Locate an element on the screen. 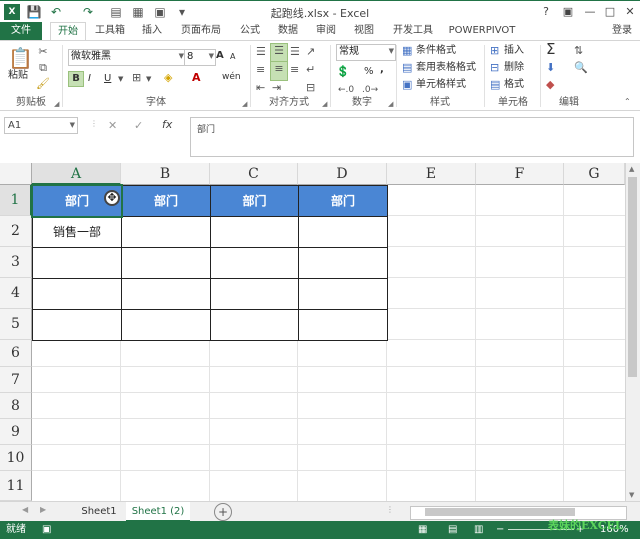 Image resolution: width=640 pixels, height=539 pixels. cell-d5 is located at coordinates (343, 325).